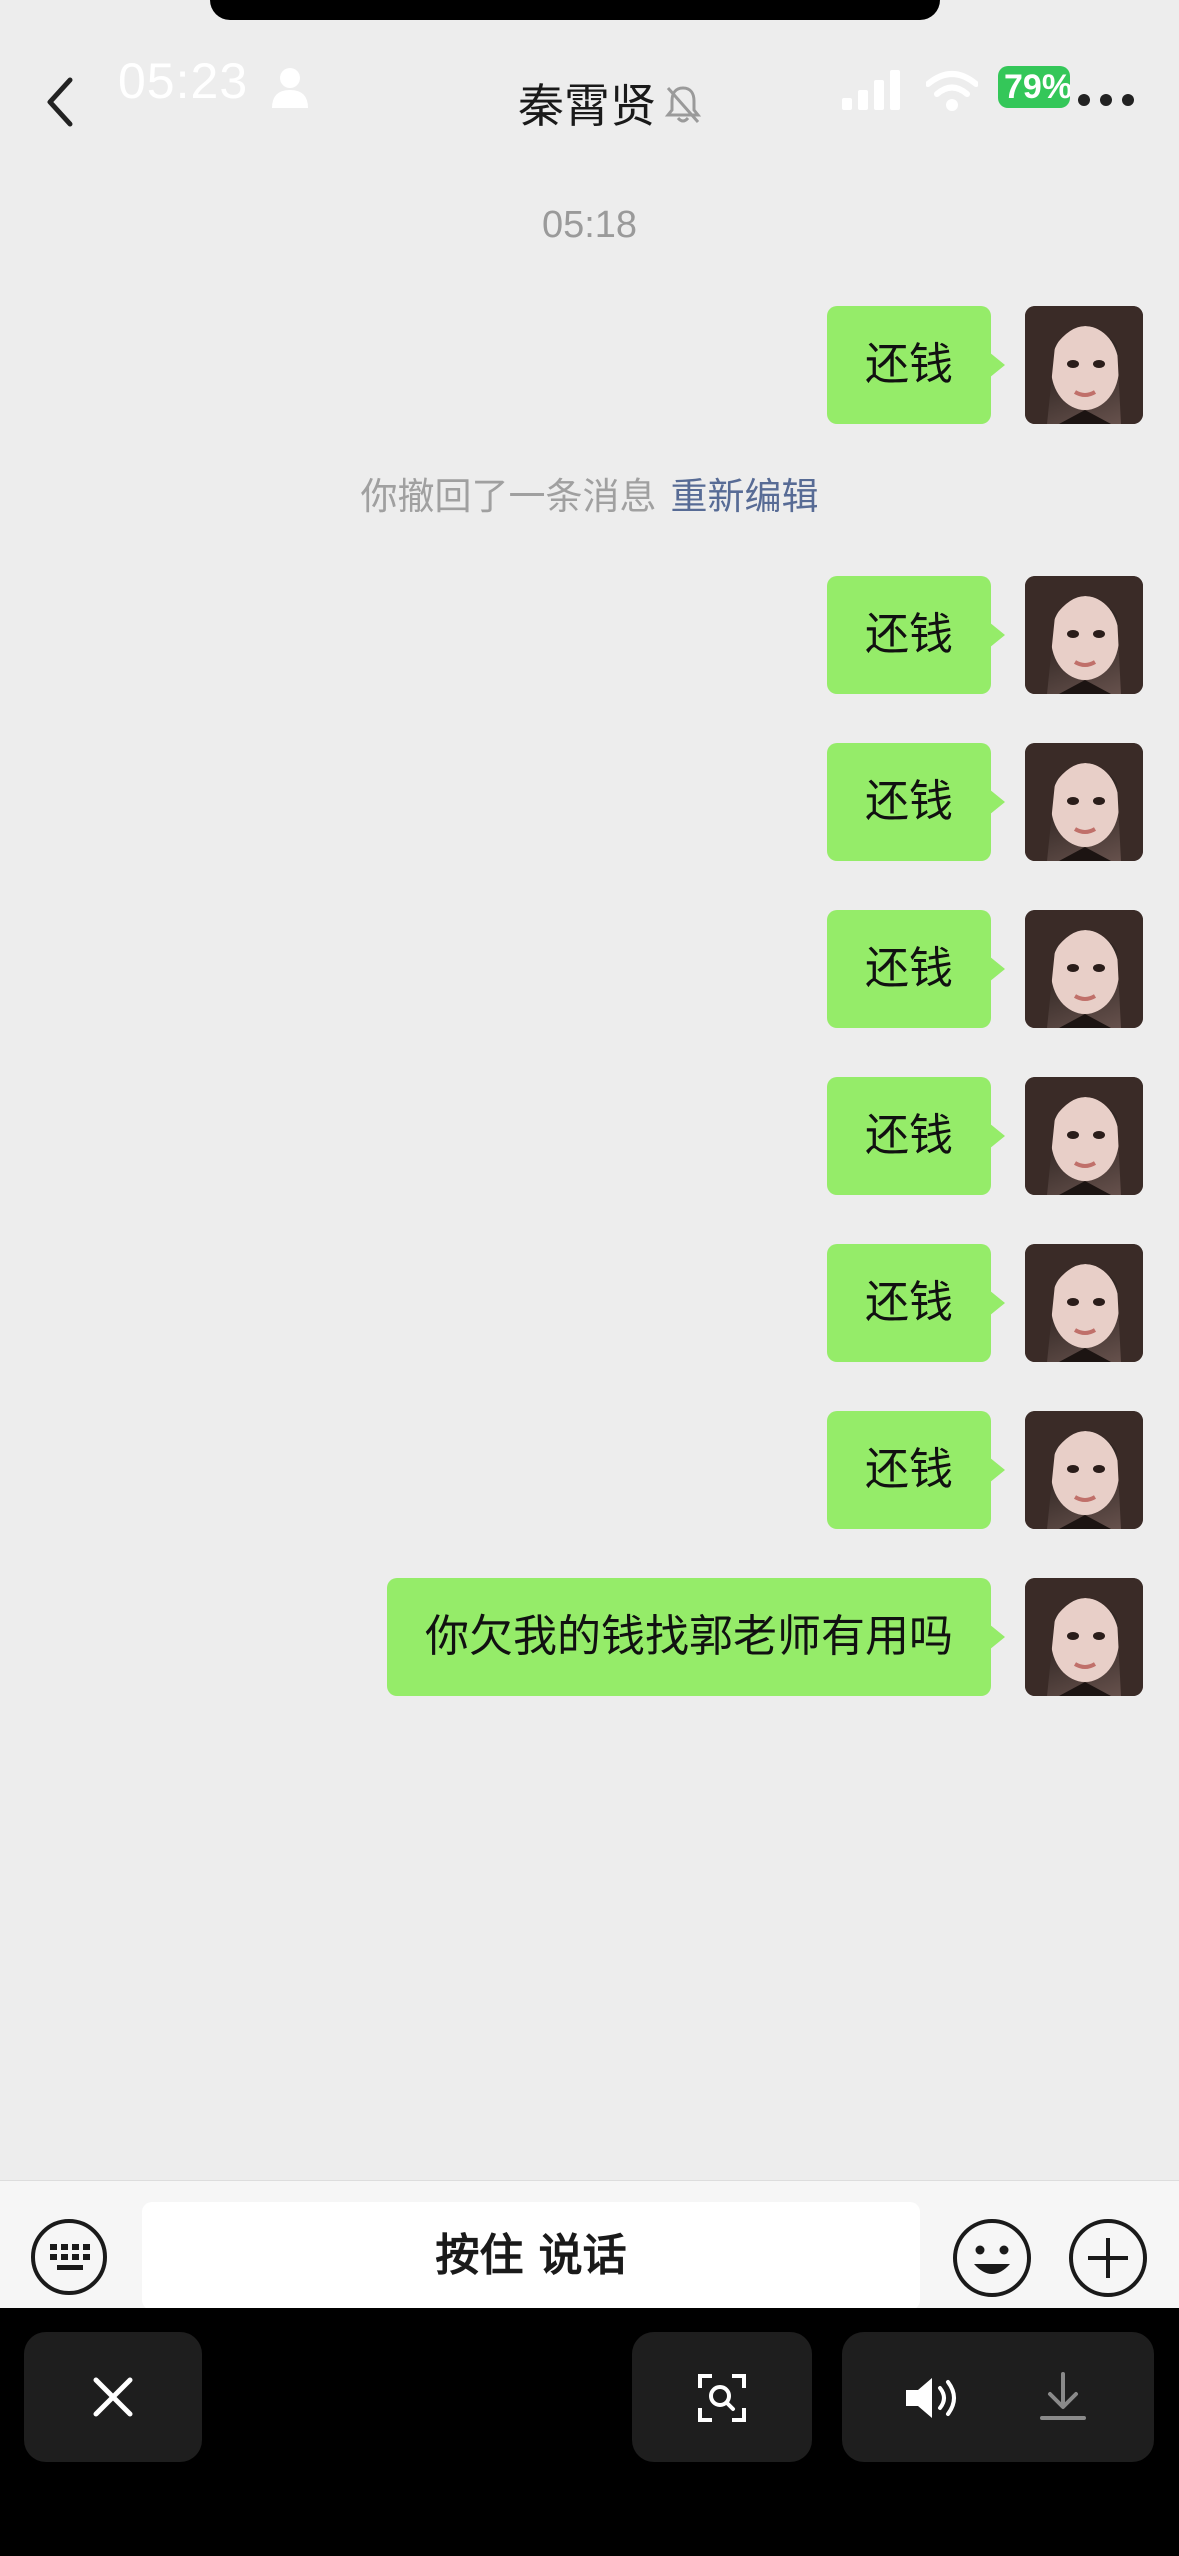 This screenshot has height=2556, width=1179. What do you see at coordinates (575, 10) in the screenshot?
I see `camera-notch` at bounding box center [575, 10].